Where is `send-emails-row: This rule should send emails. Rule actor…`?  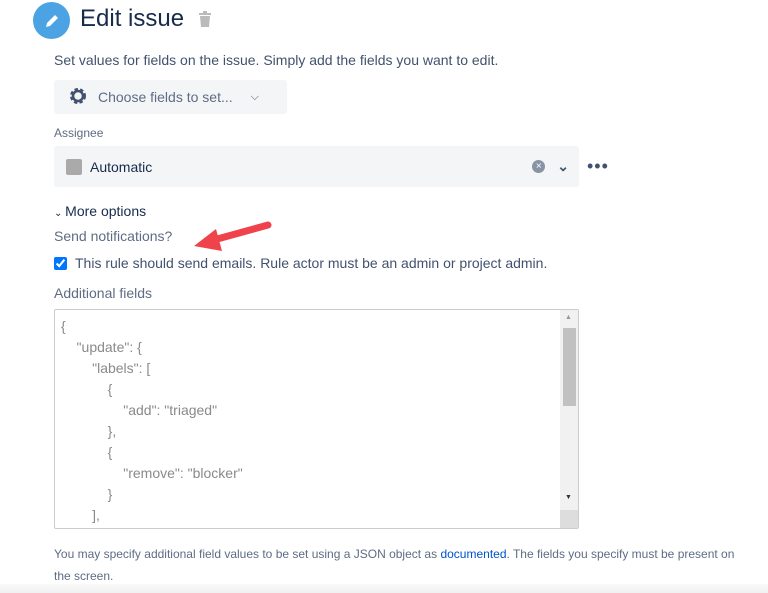 send-emails-row: This rule should send emails. Rule actor… is located at coordinates (300, 263).